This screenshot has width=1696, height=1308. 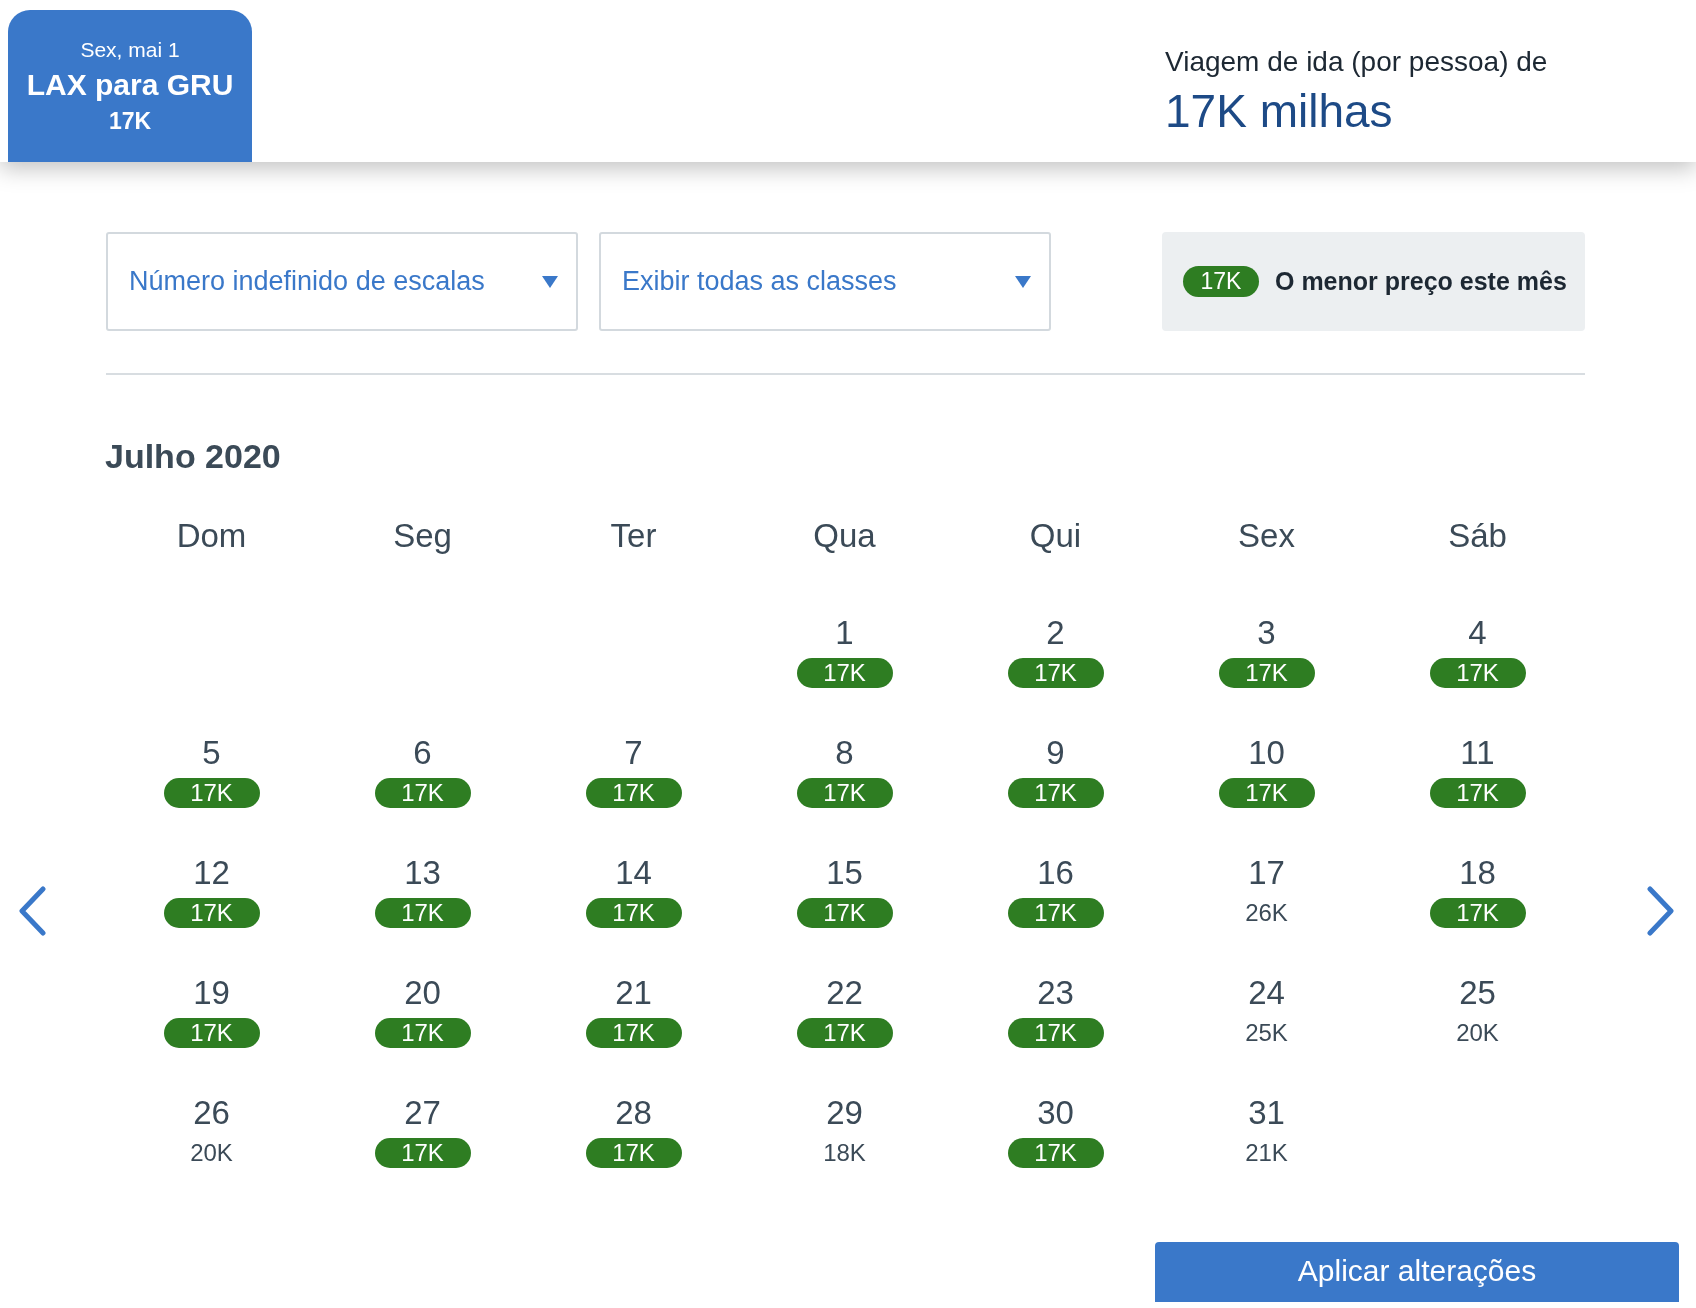 What do you see at coordinates (633, 753) in the screenshot?
I see `day-number: 7` at bounding box center [633, 753].